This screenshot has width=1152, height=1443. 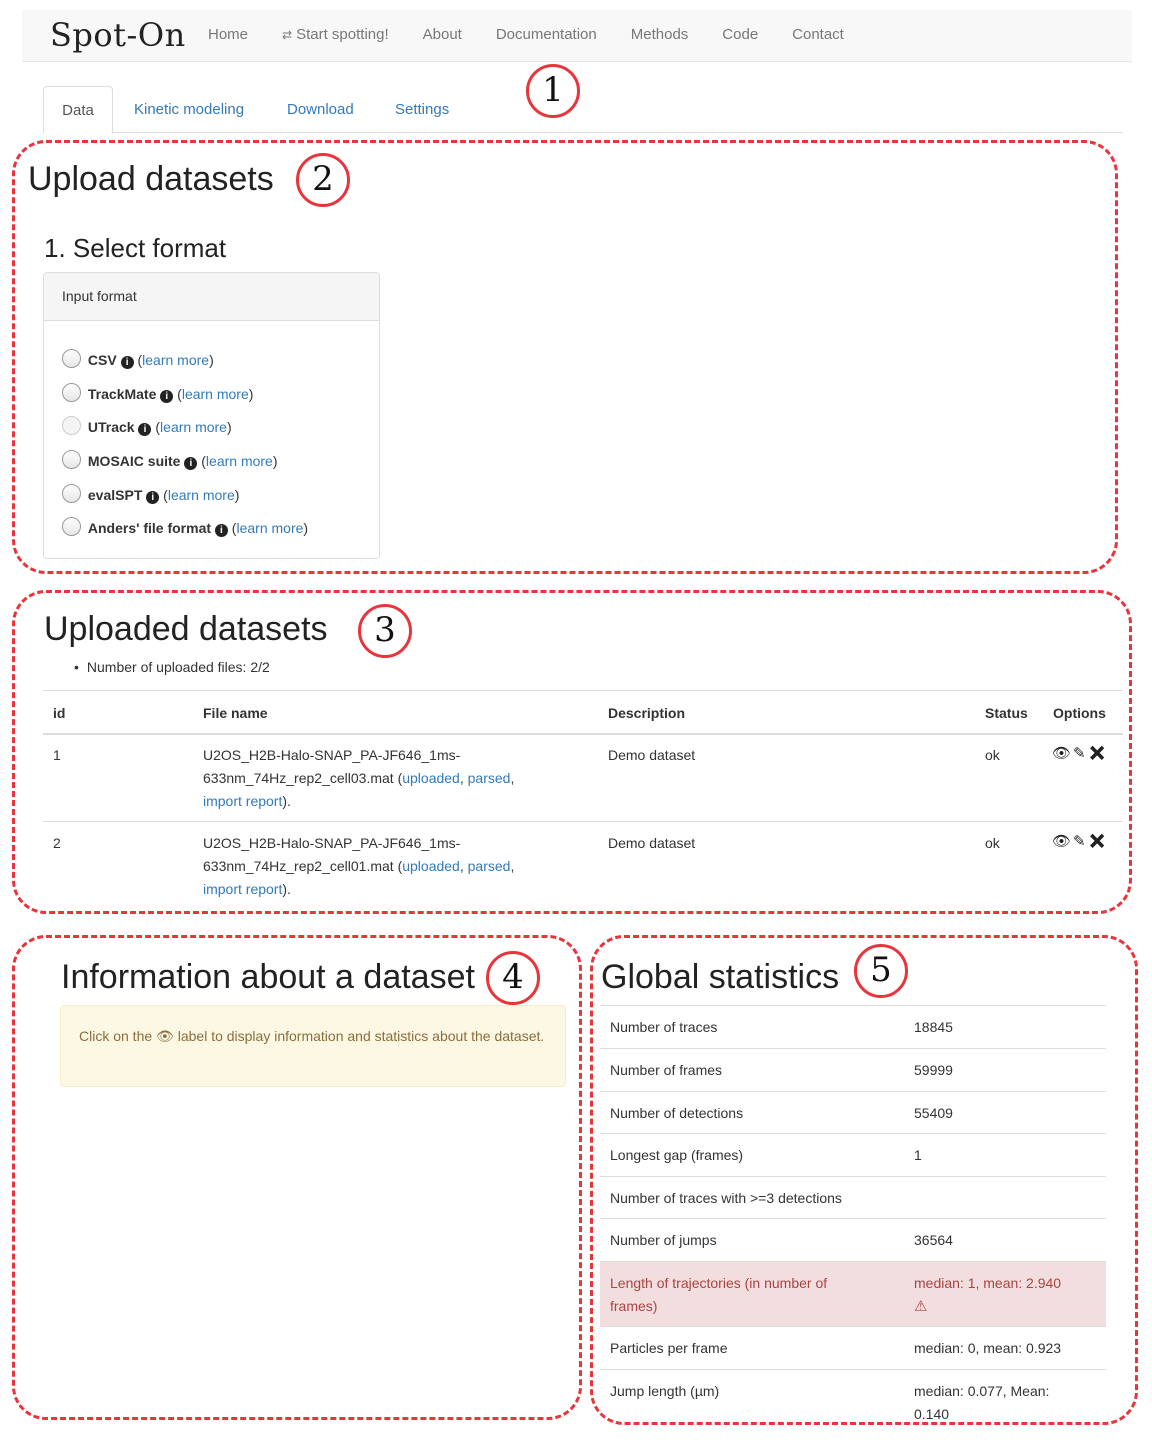 I want to click on stats-title: Global statistics, so click(x=720, y=977).